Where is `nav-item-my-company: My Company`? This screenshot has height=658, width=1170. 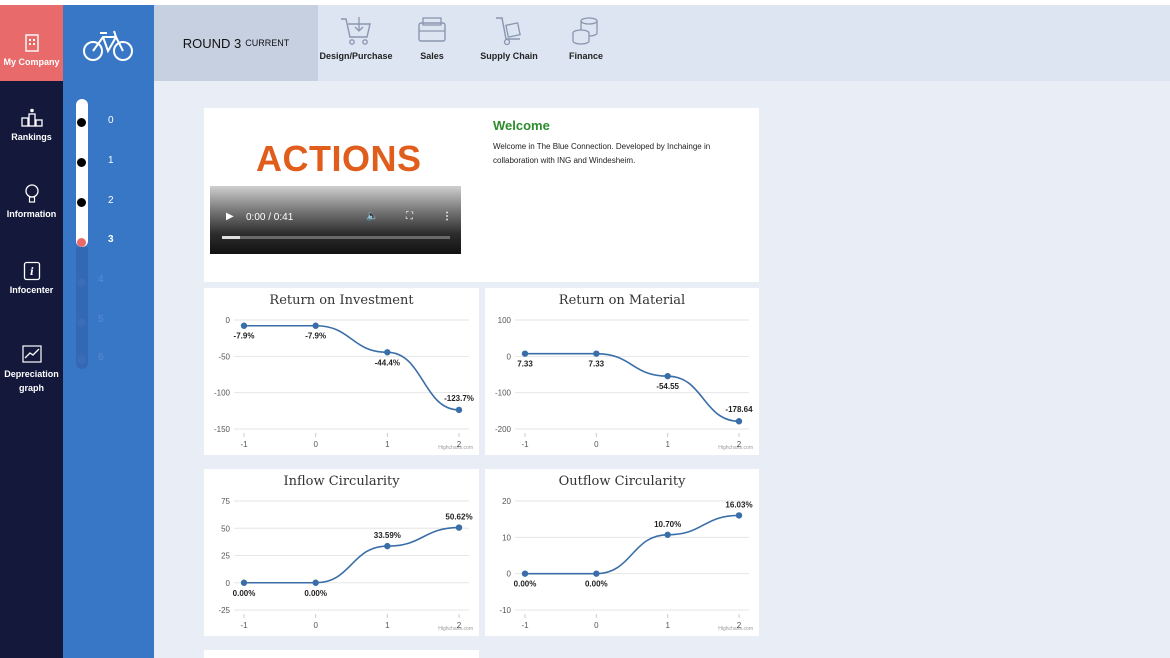
nav-item-my-company: My Company is located at coordinates (31, 43).